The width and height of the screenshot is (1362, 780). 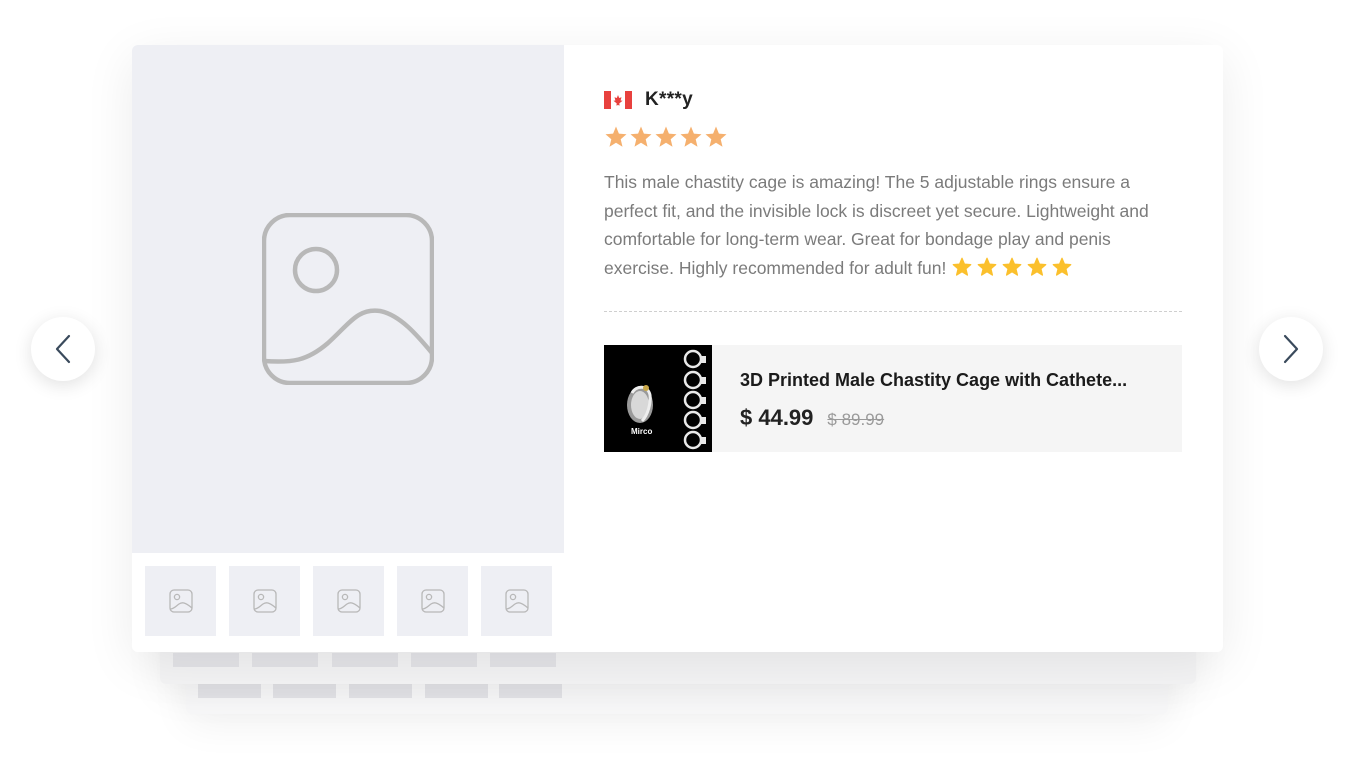 What do you see at coordinates (893, 311) in the screenshot?
I see `divider` at bounding box center [893, 311].